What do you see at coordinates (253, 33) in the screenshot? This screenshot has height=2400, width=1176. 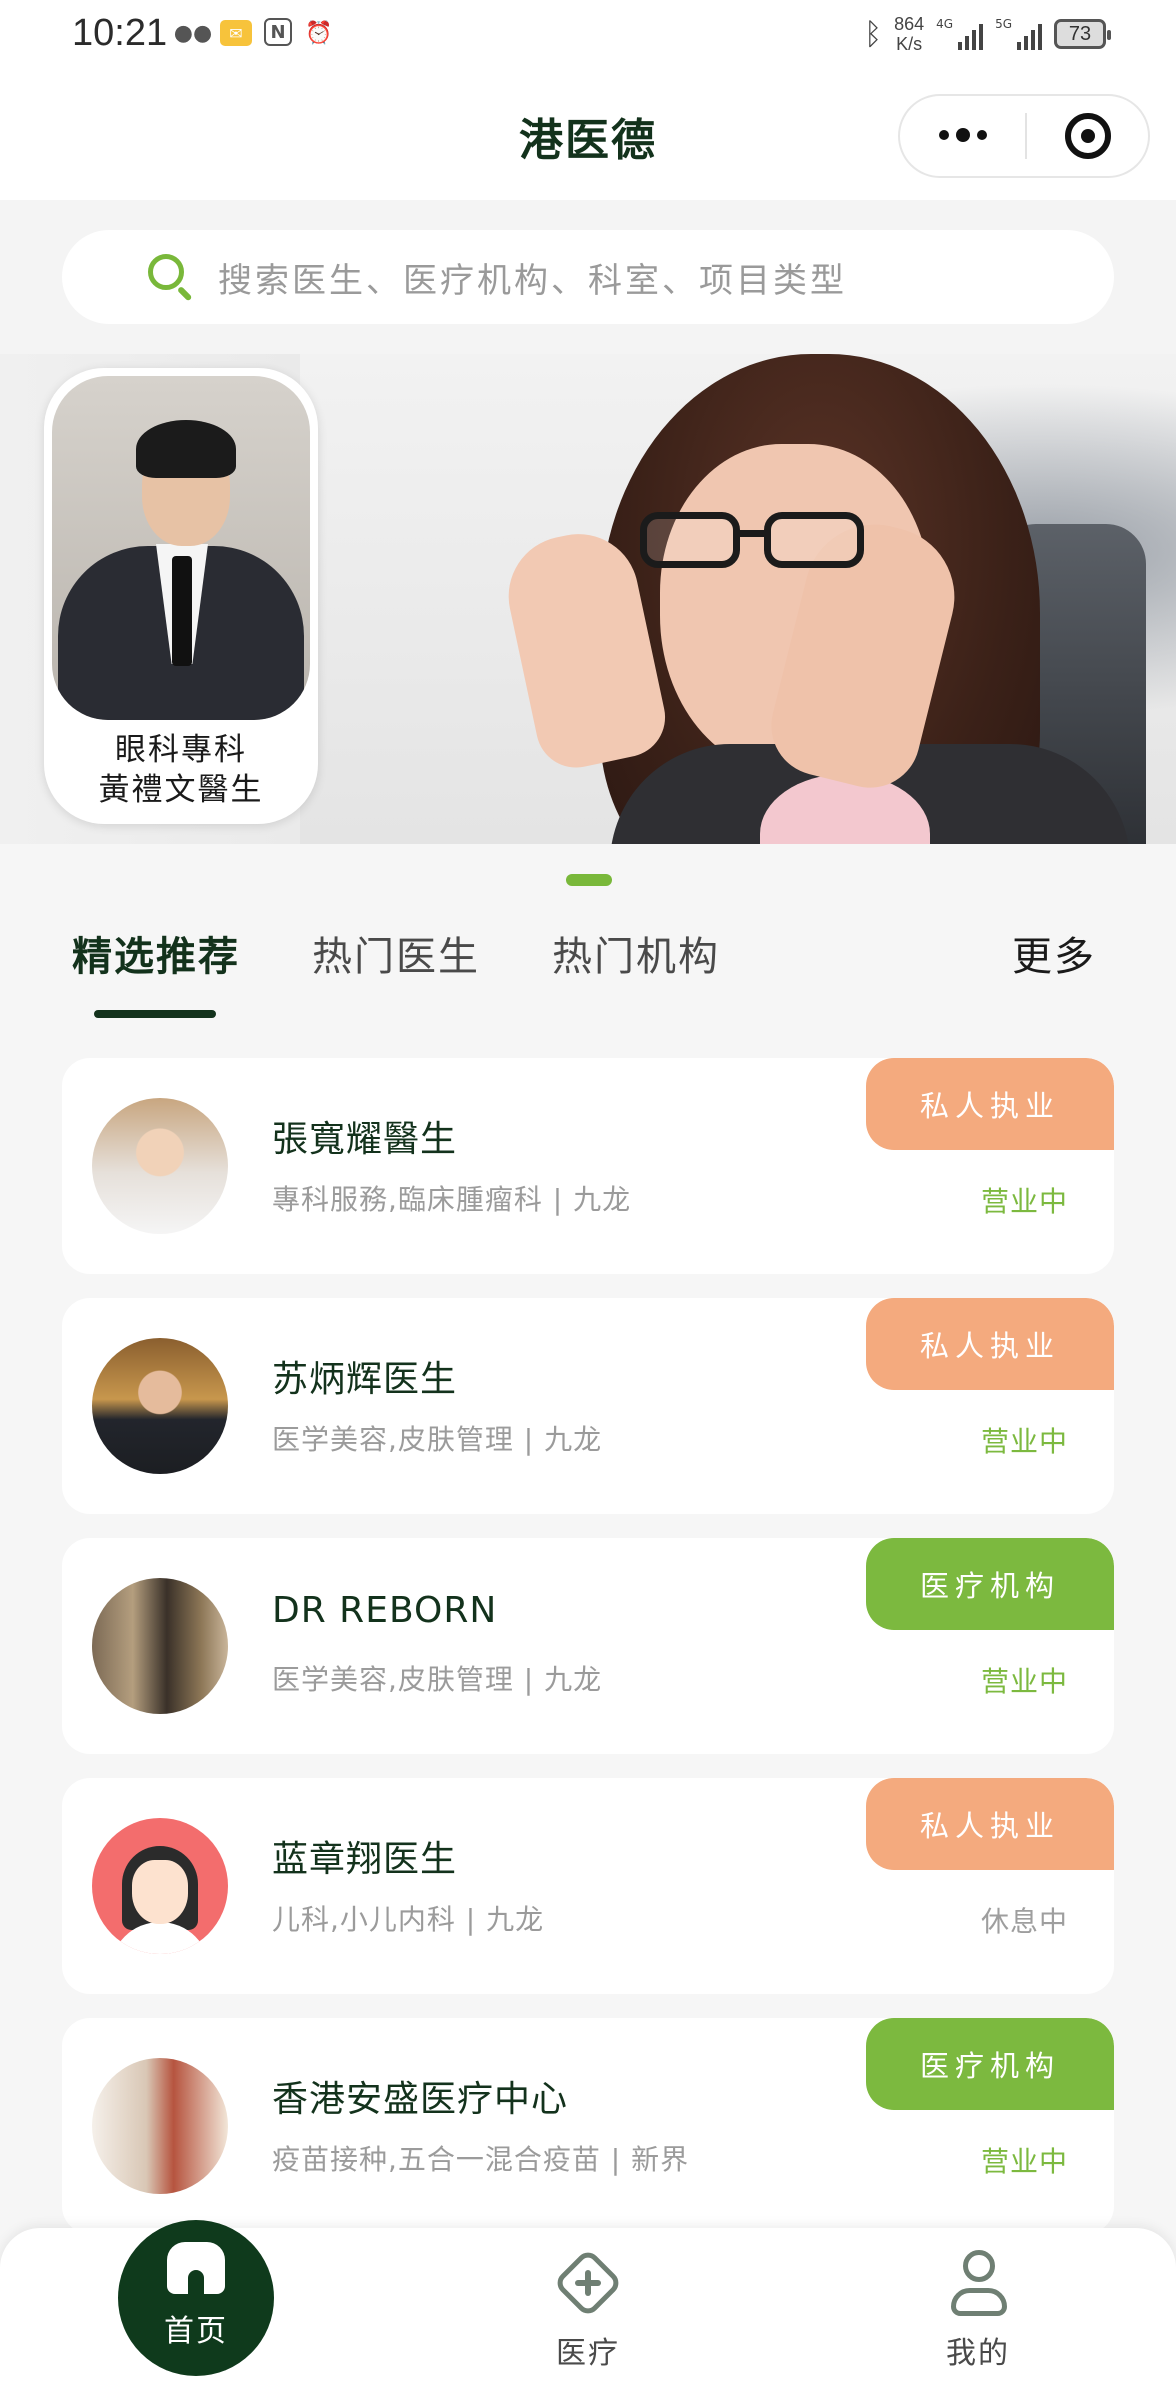 I see `notification-icons: ●● ✉ N ⏰` at bounding box center [253, 33].